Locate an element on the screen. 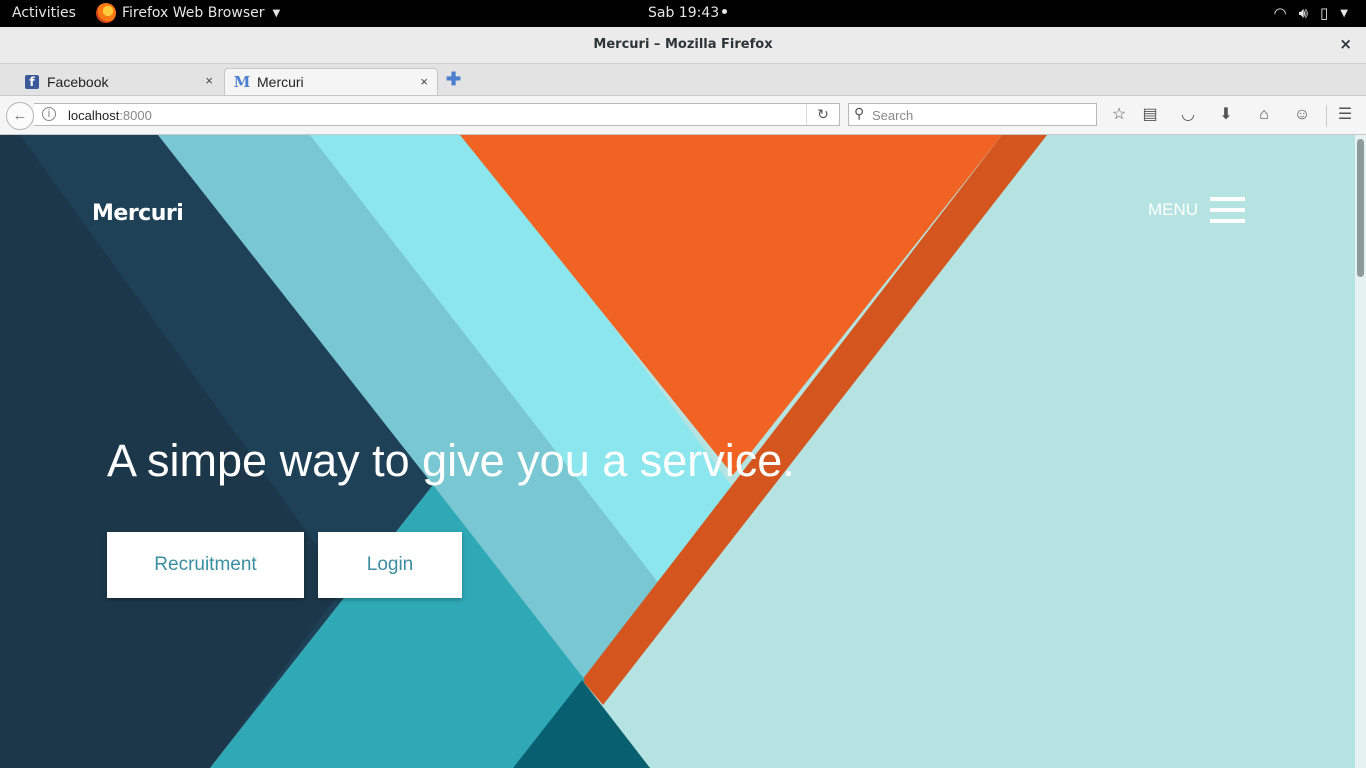 This screenshot has height=768, width=1366. tab-facebook: f Facebook × is located at coordinates (119, 81).